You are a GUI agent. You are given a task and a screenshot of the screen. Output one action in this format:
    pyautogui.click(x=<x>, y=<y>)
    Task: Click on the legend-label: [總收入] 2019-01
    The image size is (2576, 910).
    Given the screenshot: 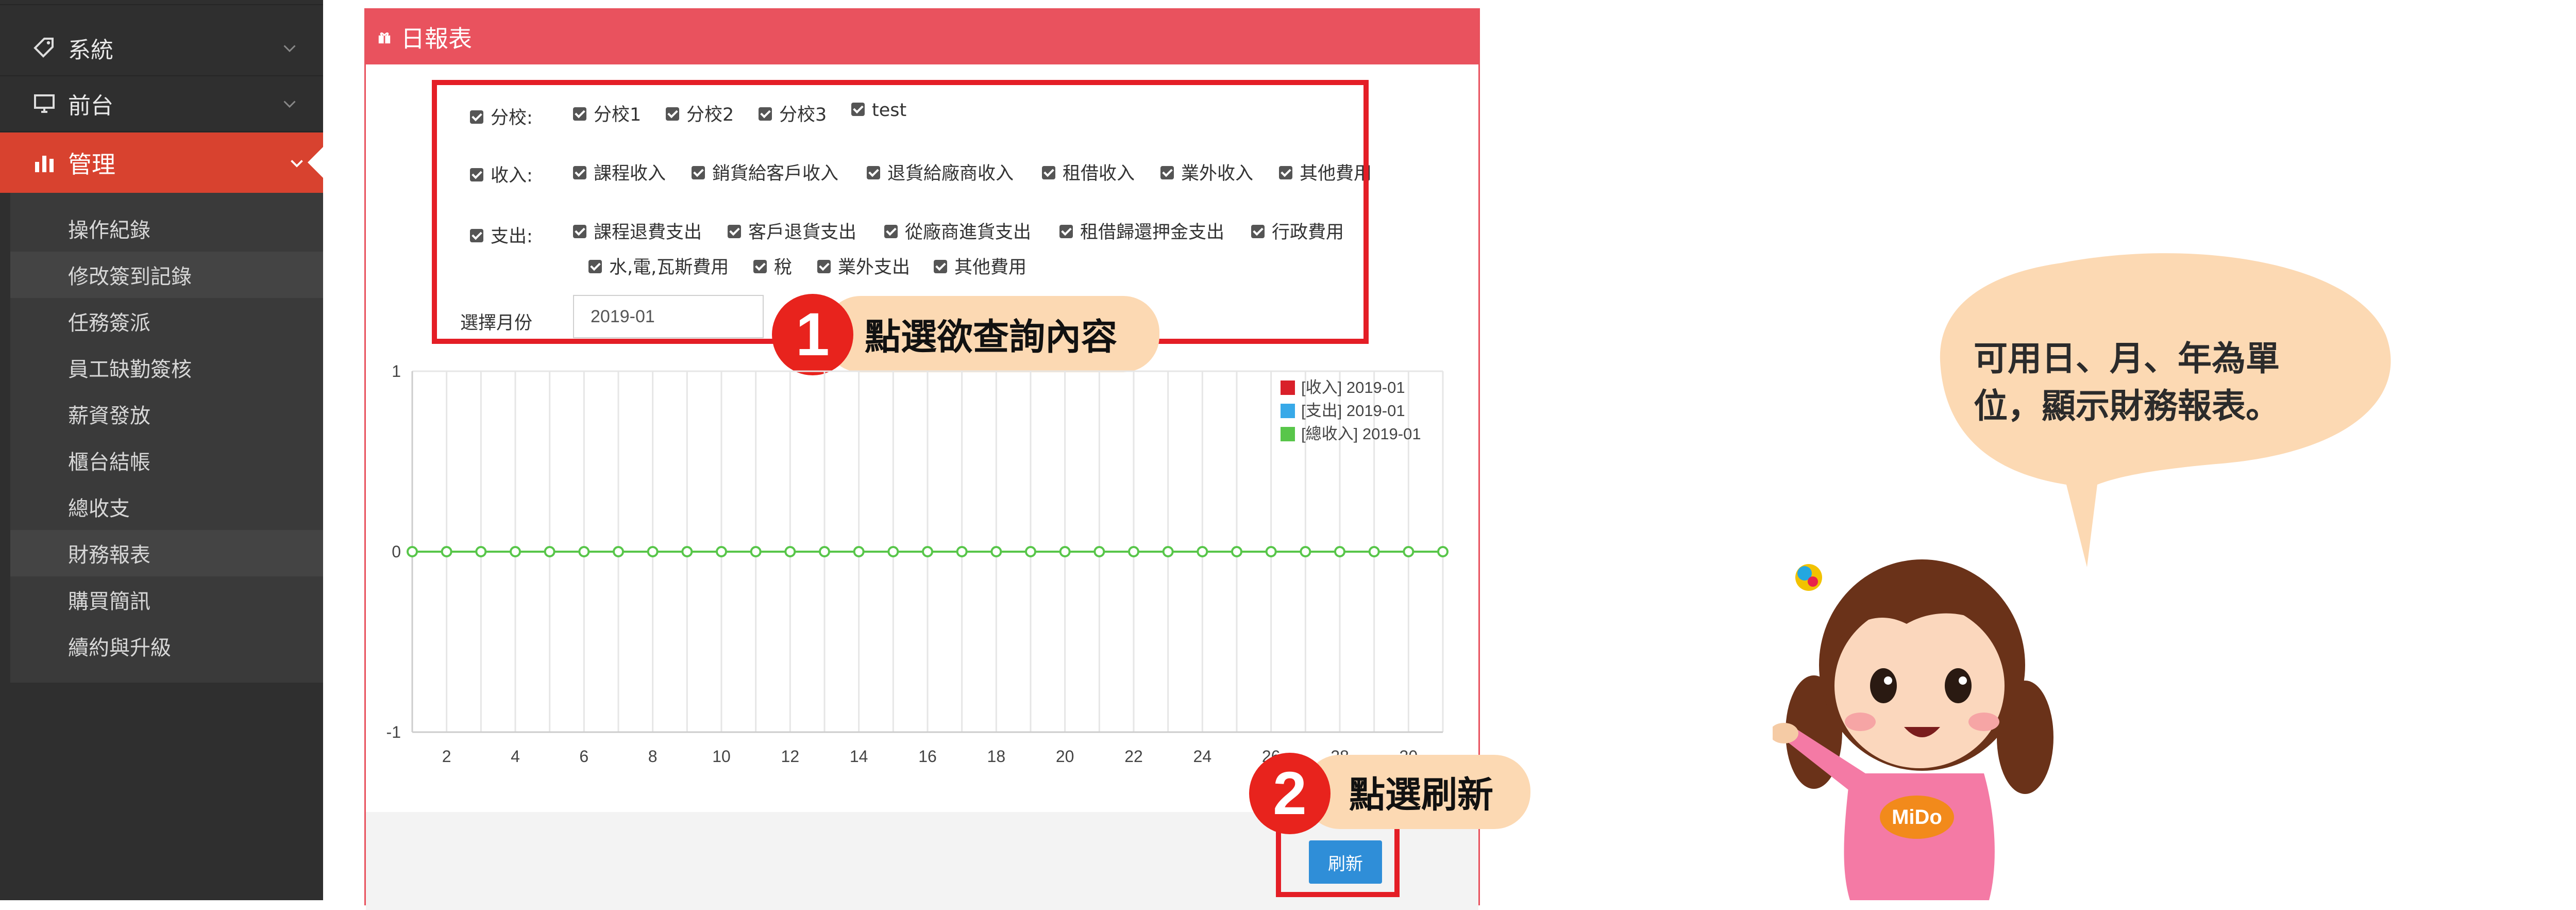 What is the action you would take?
    pyautogui.click(x=1361, y=434)
    